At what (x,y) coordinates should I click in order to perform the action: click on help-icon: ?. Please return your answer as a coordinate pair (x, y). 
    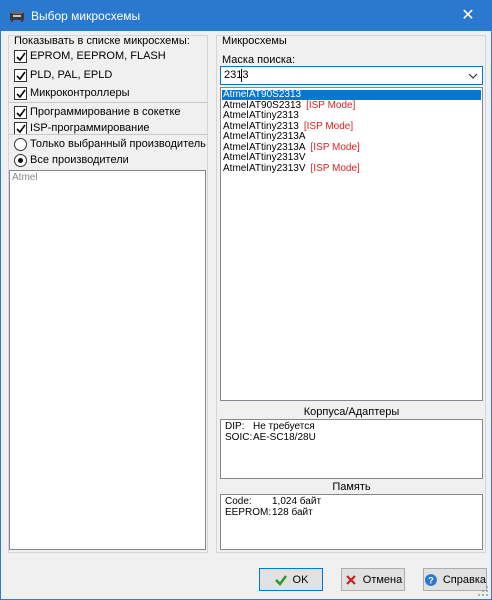
    Looking at the image, I should click on (430, 579).